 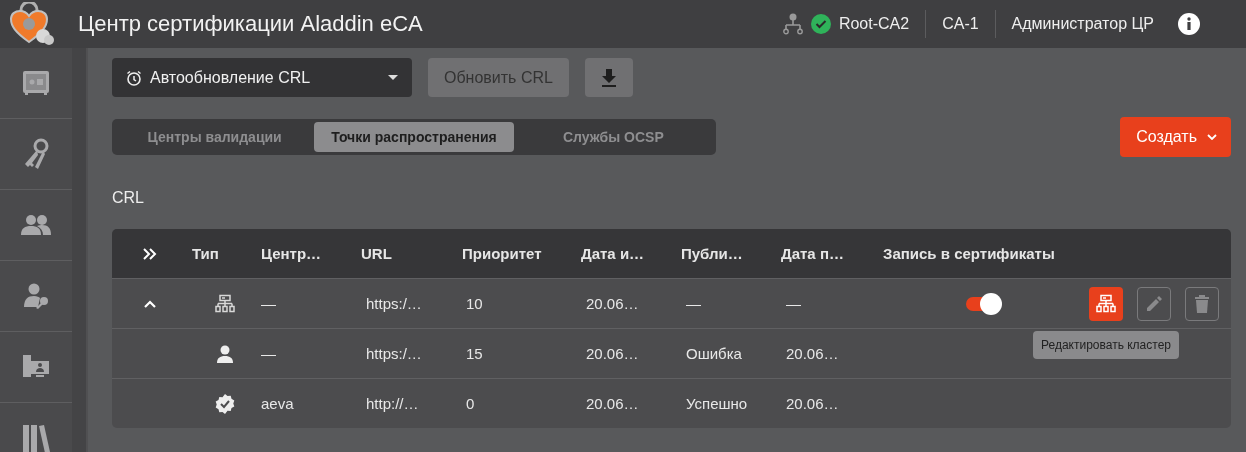 I want to click on app-title: Центр сертификации Aladdin eCA, so click(x=251, y=24).